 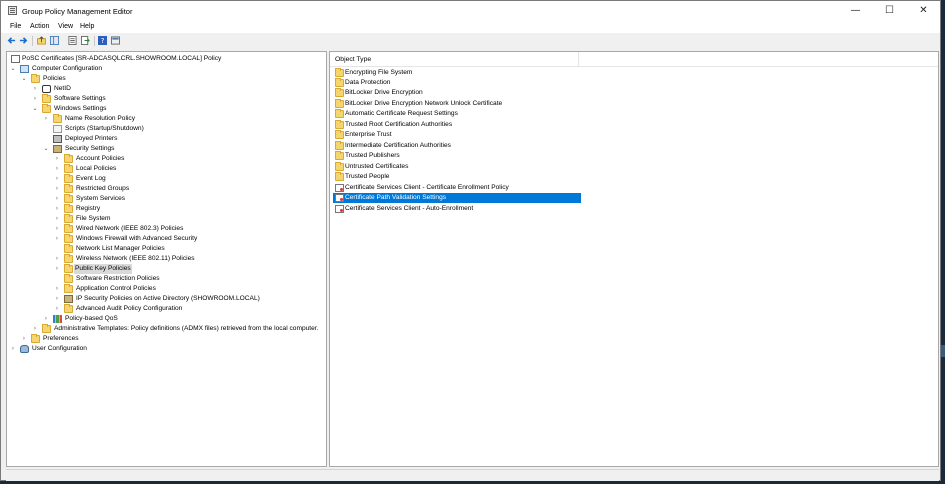 I want to click on window-title: Group Policy Management Editor, so click(x=77, y=11).